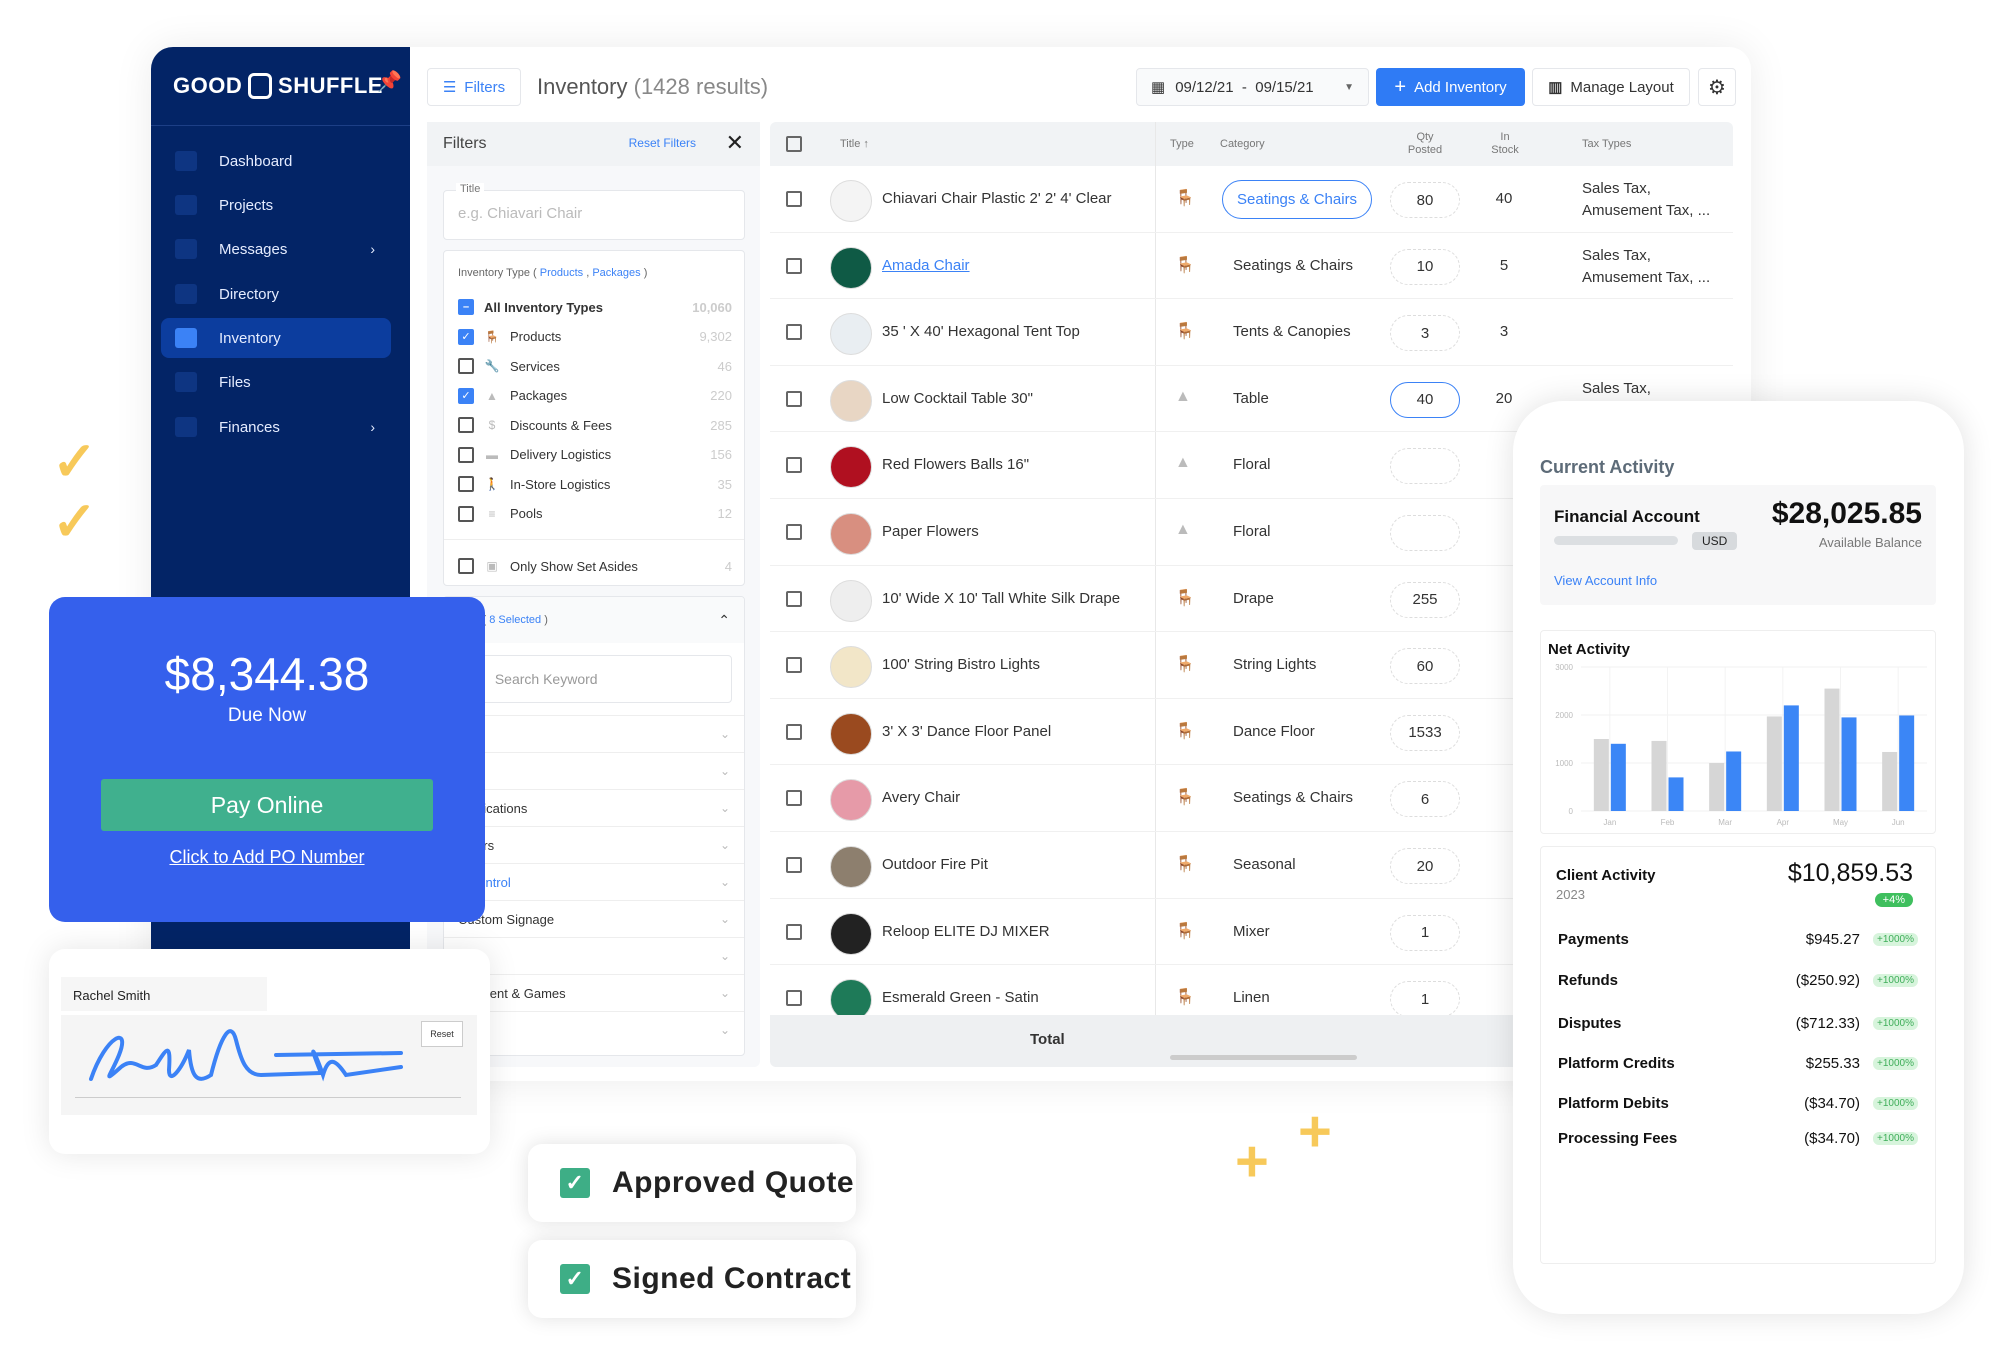 Image resolution: width=2000 pixels, height=1350 pixels. What do you see at coordinates (276, 205) in the screenshot?
I see `sidebar-item-projects: Projects` at bounding box center [276, 205].